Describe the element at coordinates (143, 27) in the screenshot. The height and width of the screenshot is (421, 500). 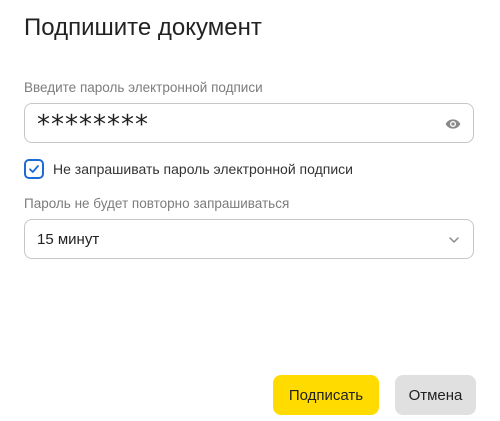
I see `dialog-title: Подпишите документ` at that location.